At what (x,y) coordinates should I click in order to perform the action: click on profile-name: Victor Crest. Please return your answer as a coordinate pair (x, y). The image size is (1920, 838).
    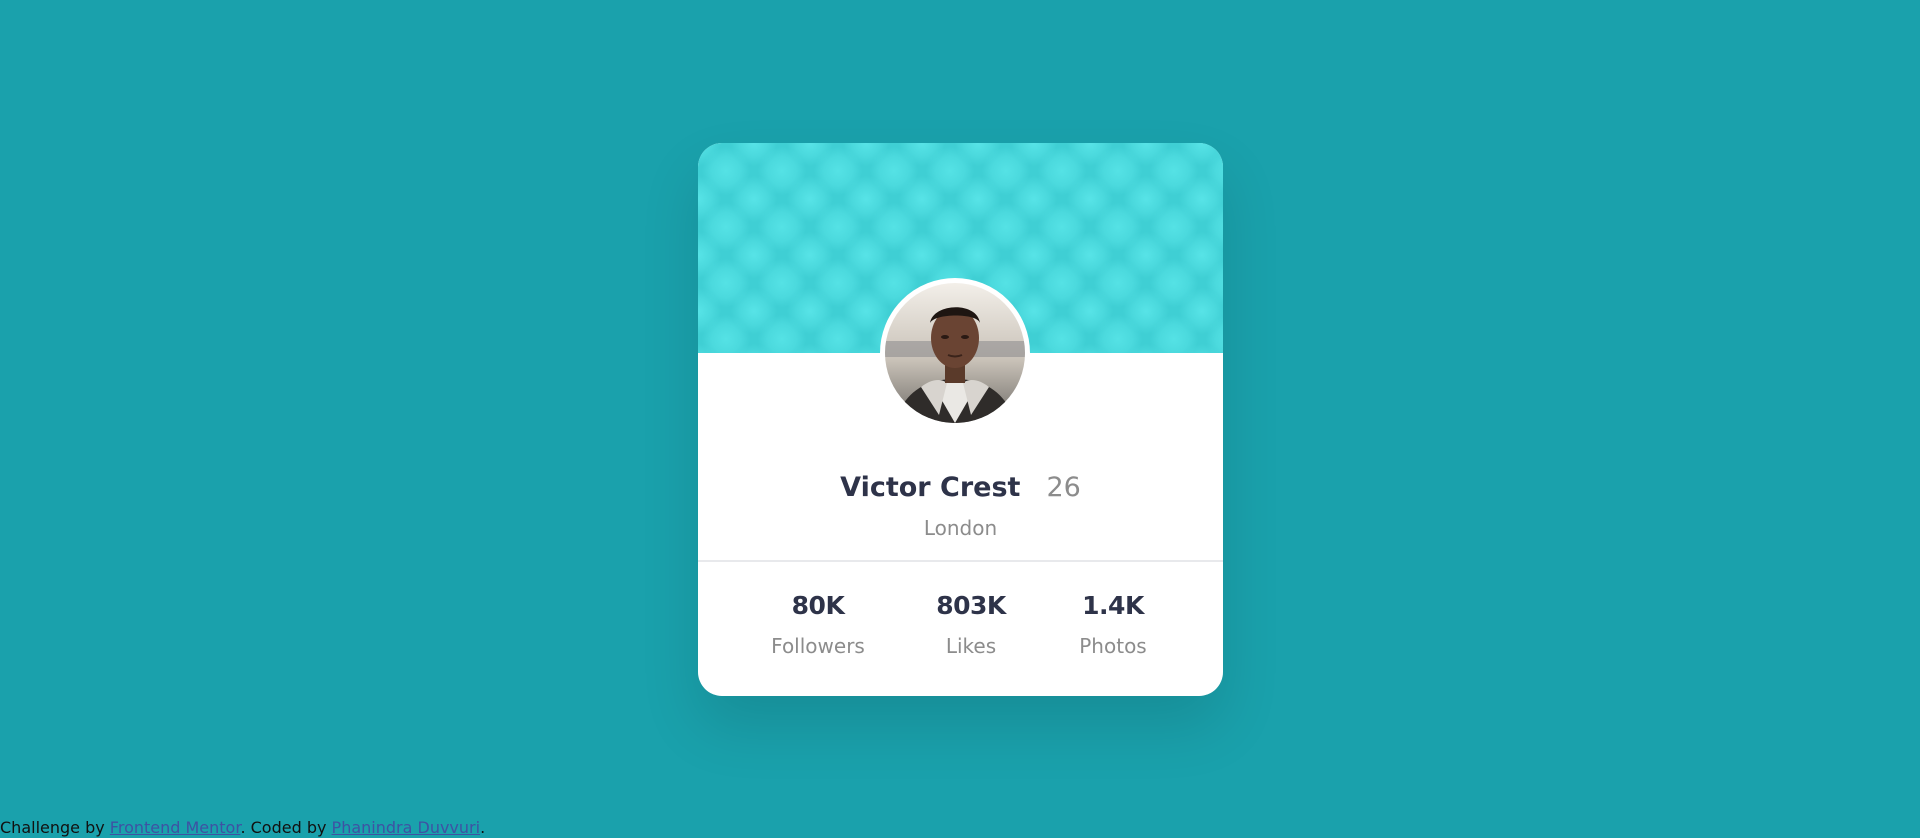
    Looking at the image, I should click on (930, 487).